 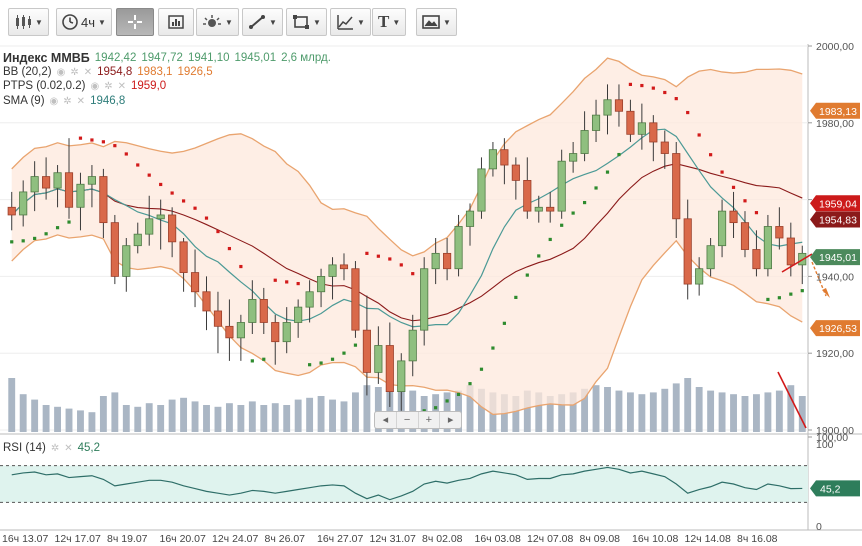 What do you see at coordinates (450, 420) in the screenshot?
I see `scroll-right-button: ▸` at bounding box center [450, 420].